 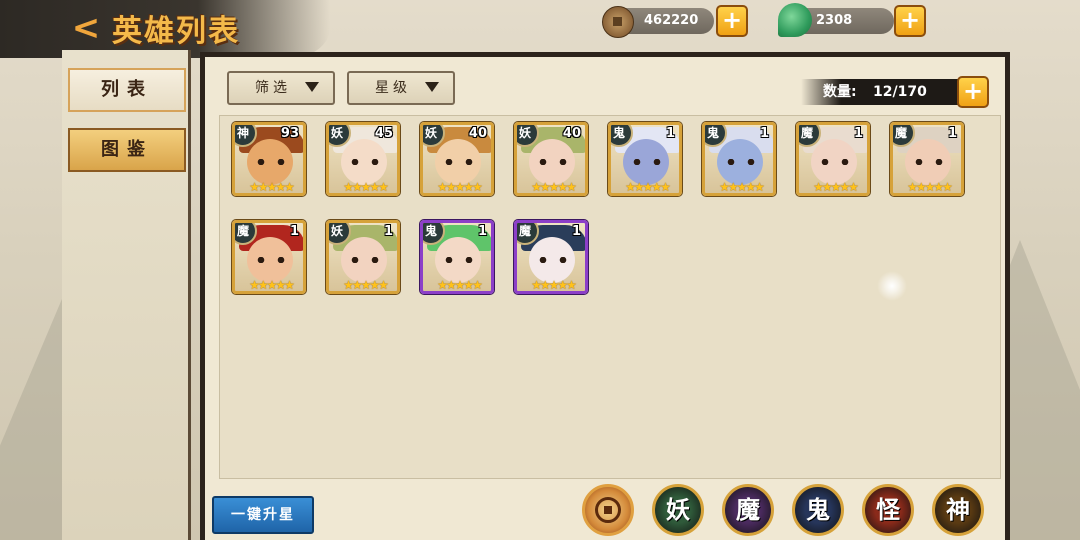 What do you see at coordinates (834, 20) in the screenshot?
I see `jade-value: 2308` at bounding box center [834, 20].